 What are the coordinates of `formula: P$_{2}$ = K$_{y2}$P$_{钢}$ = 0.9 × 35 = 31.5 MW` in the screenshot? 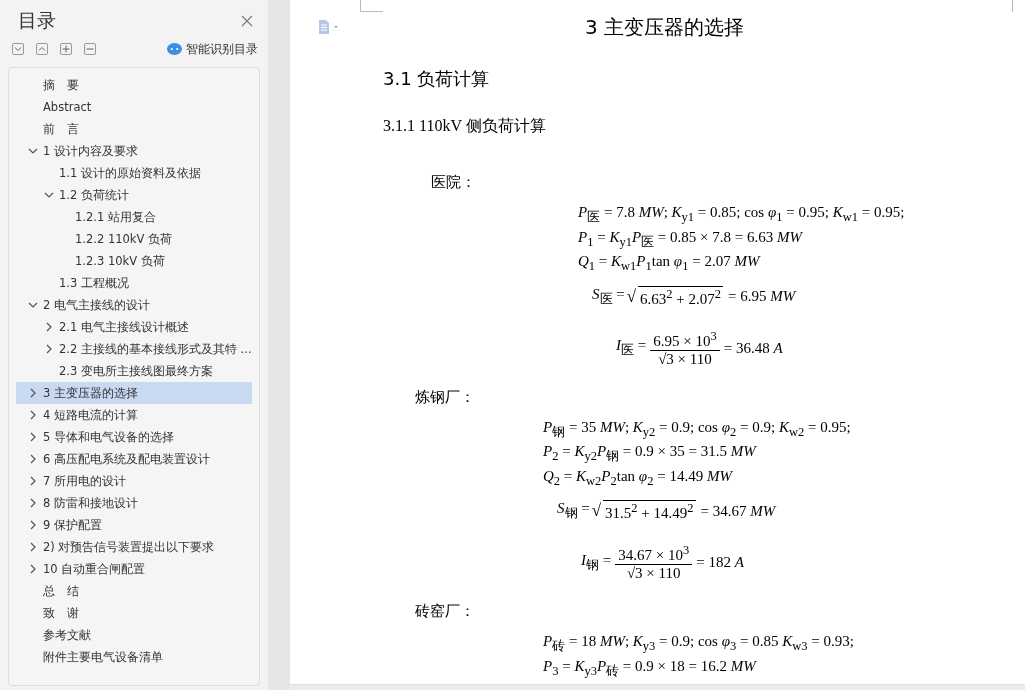 It's located at (649, 453).